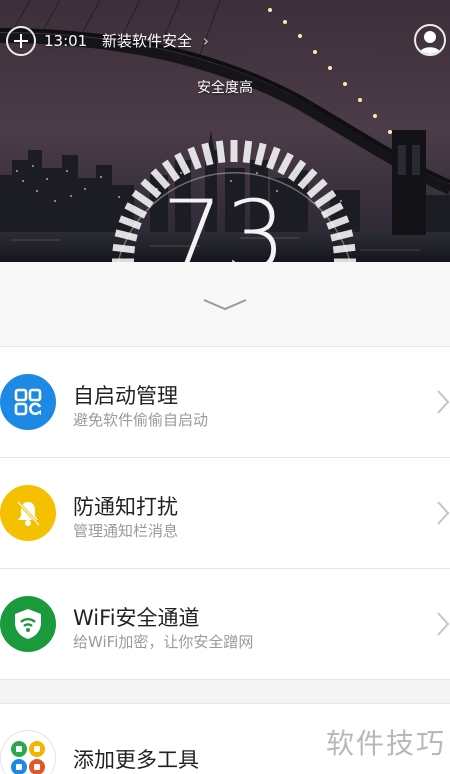 This screenshot has height=774, width=450. Describe the element at coordinates (136, 760) in the screenshot. I see `list-item-title: 添加更多工具` at that location.